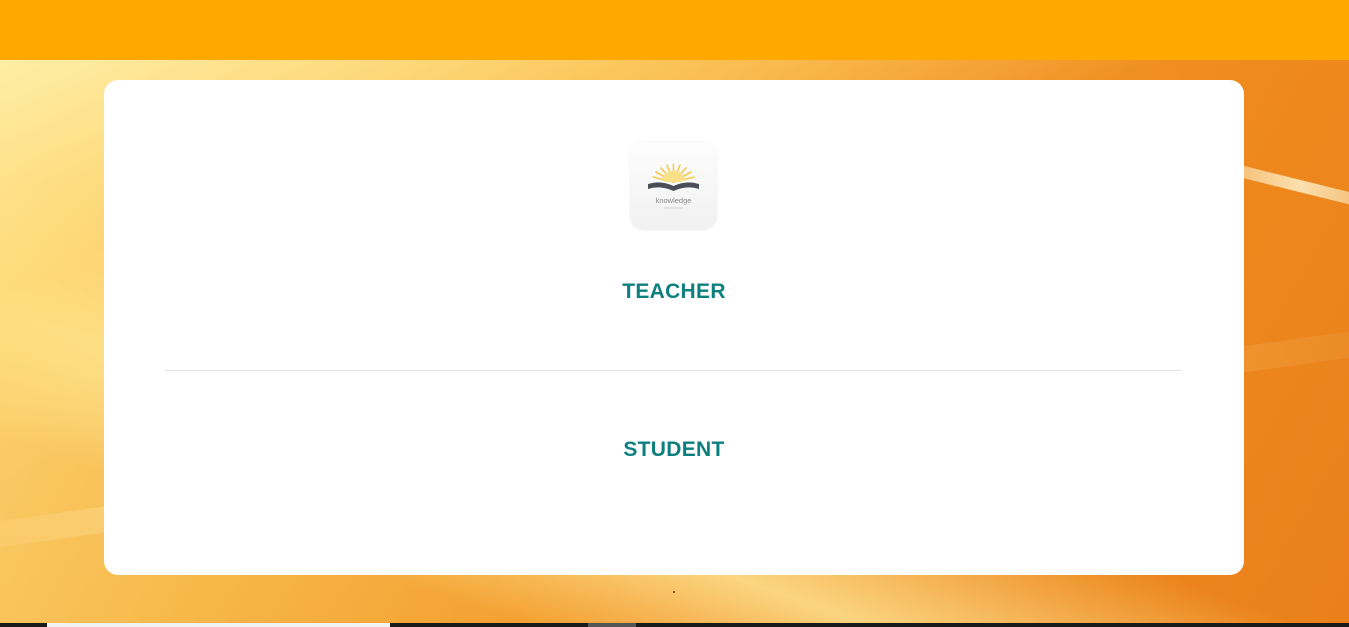 The height and width of the screenshot is (627, 1349). Describe the element at coordinates (674, 450) in the screenshot. I see `student-role-button: STUDENT` at that location.